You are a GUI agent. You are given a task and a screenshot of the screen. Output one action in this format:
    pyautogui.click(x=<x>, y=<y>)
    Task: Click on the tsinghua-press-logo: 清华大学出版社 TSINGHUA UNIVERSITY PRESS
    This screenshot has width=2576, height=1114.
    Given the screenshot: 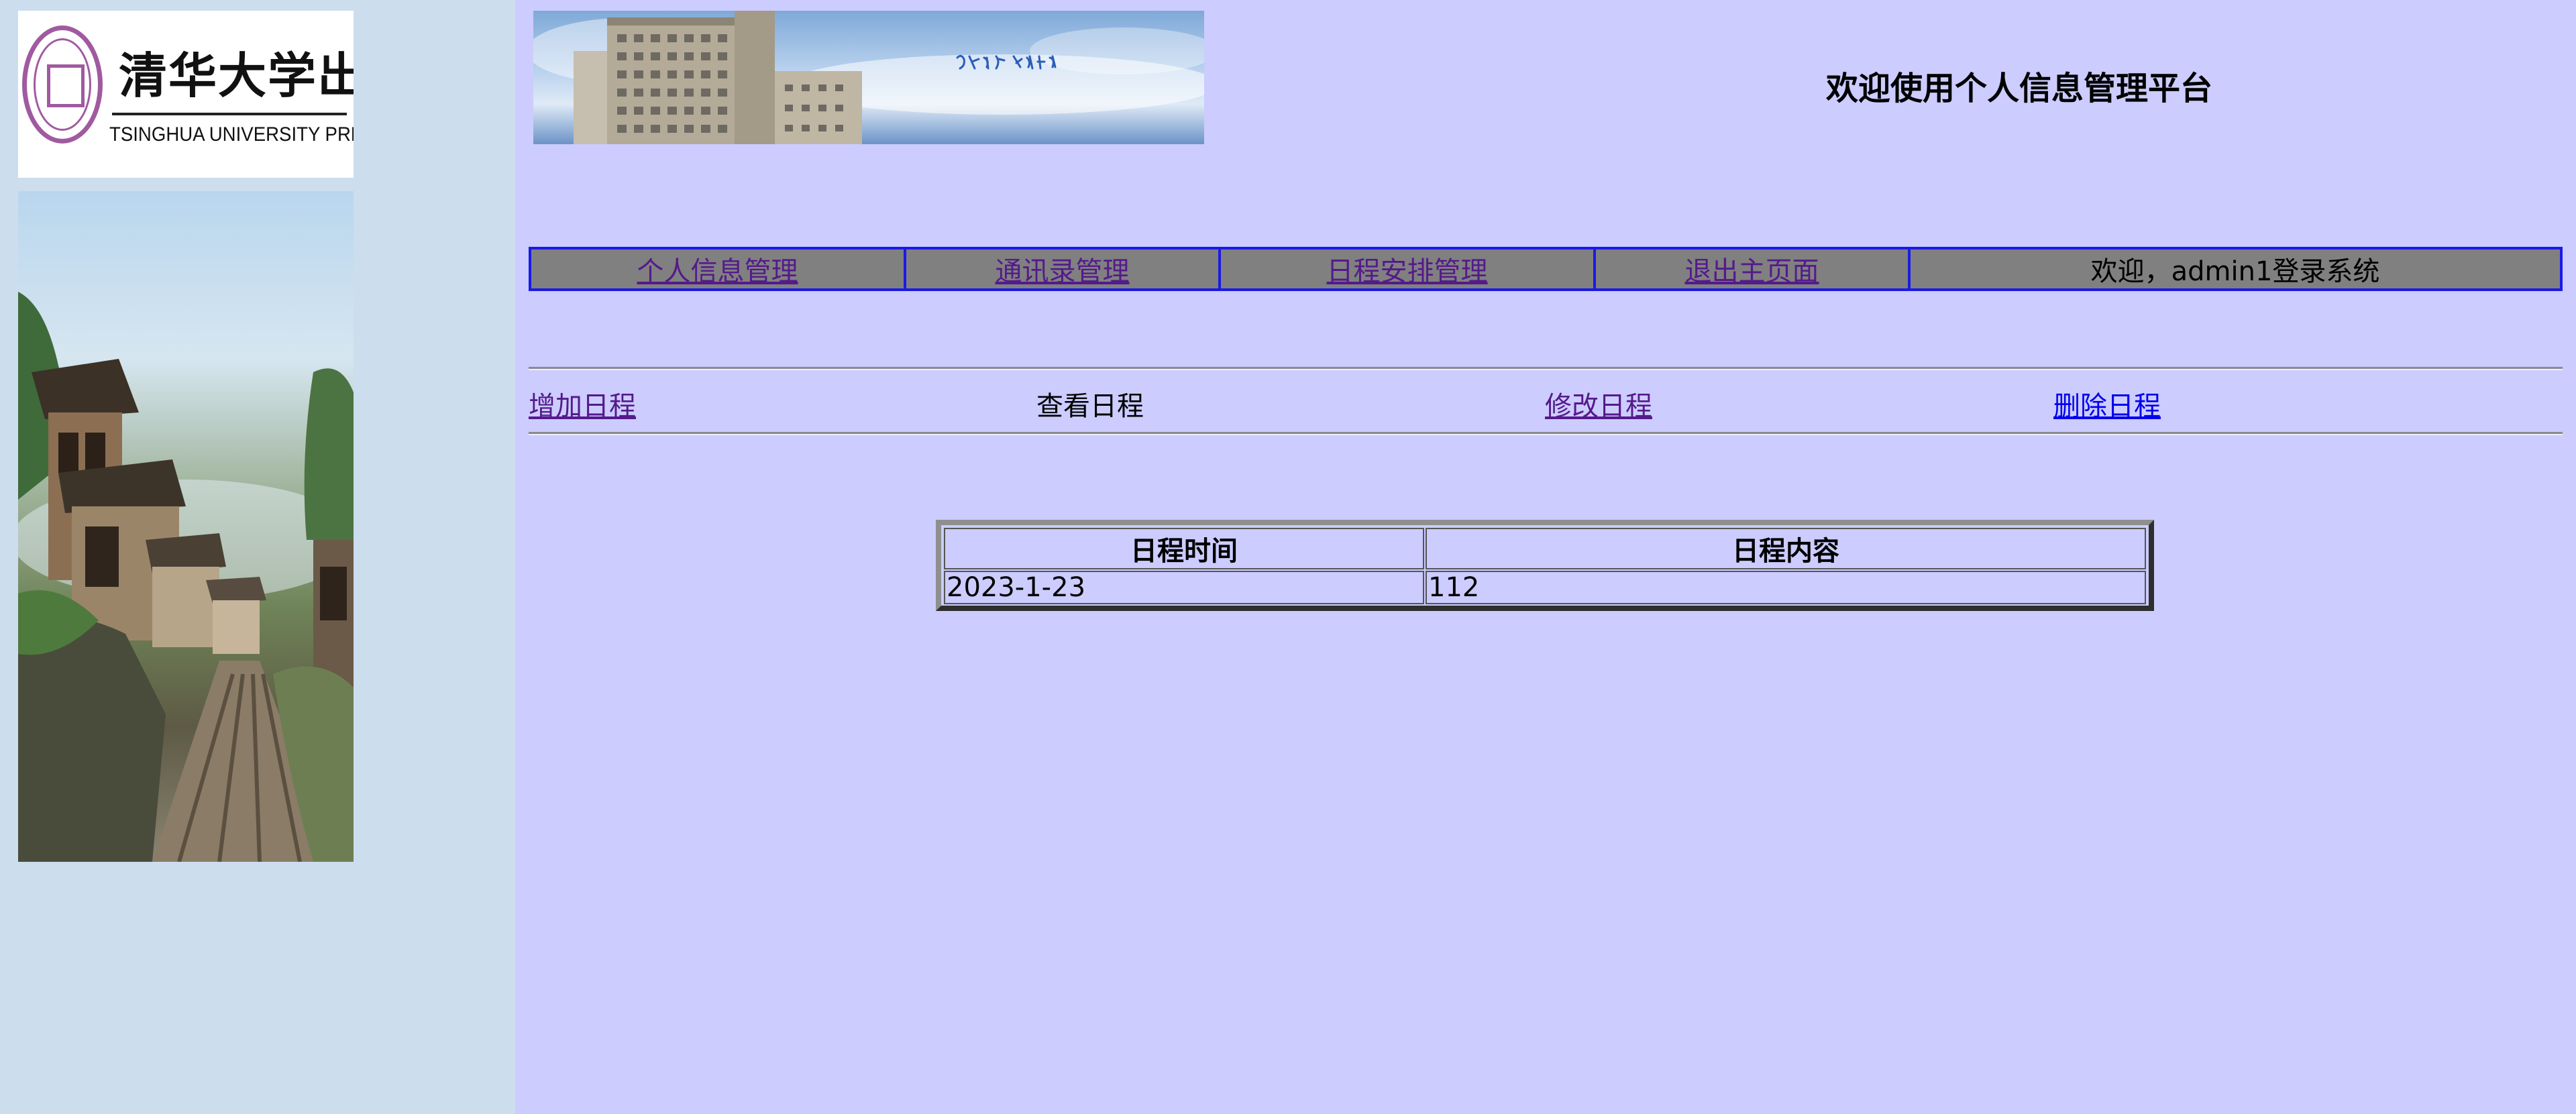 What is the action you would take?
    pyautogui.click(x=186, y=94)
    